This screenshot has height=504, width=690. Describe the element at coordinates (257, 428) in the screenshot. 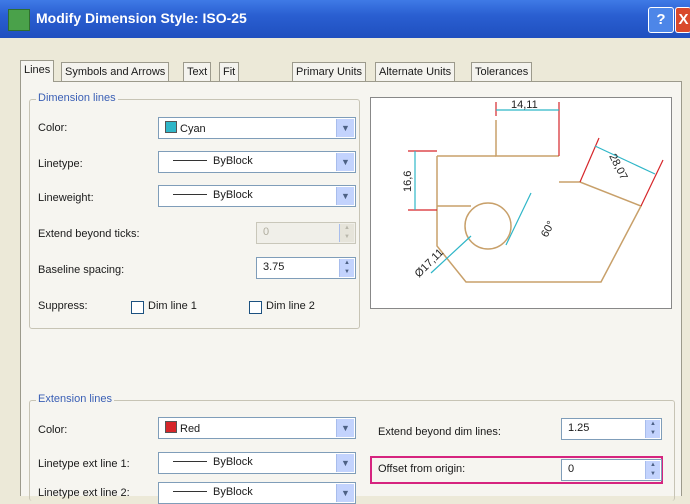

I see `ext-color-select: Red ▼` at that location.